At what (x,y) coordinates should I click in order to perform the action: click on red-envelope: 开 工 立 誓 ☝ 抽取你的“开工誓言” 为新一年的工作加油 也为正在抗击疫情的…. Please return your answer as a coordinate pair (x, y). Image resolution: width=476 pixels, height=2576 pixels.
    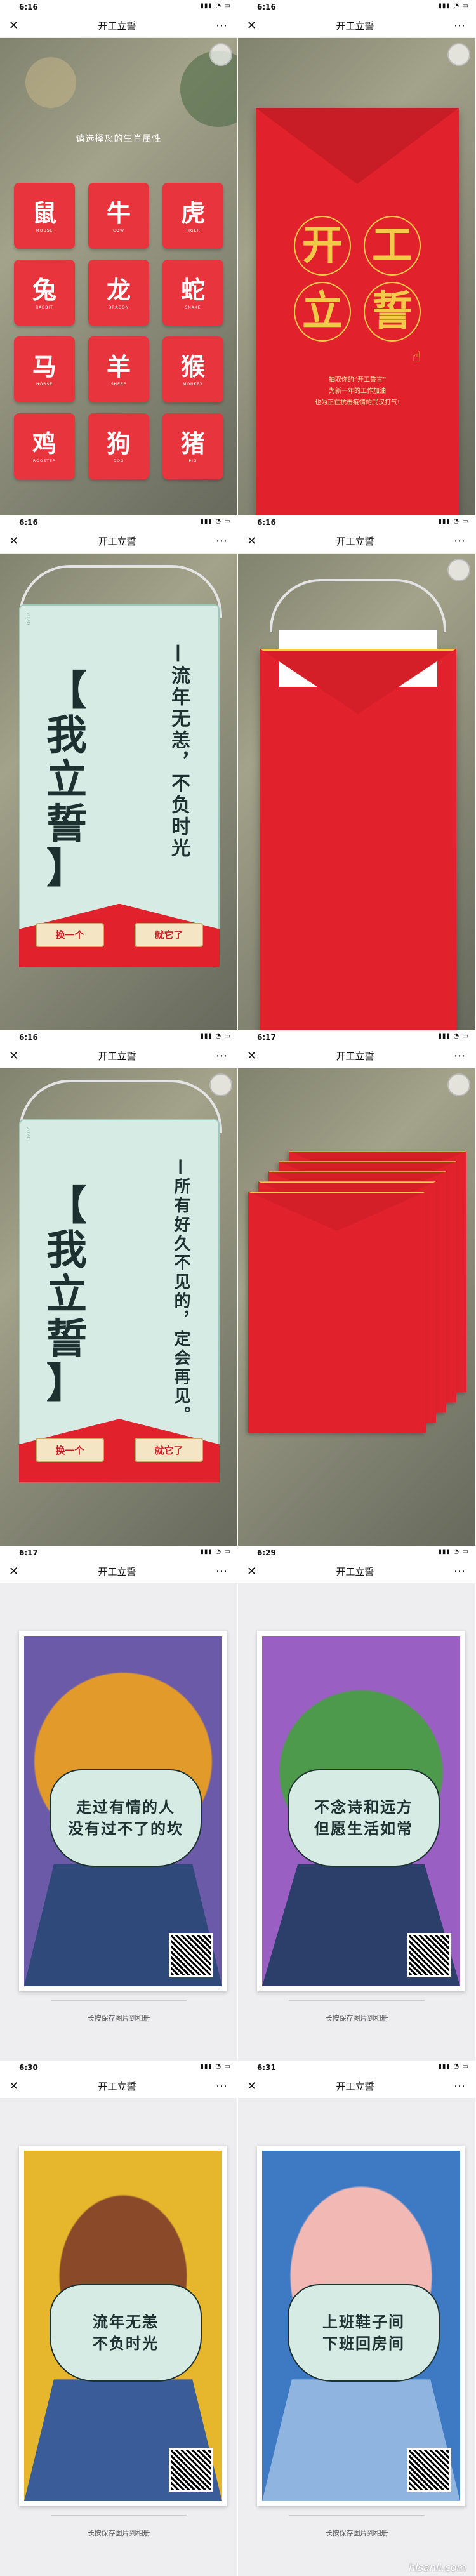
    Looking at the image, I should click on (357, 311).